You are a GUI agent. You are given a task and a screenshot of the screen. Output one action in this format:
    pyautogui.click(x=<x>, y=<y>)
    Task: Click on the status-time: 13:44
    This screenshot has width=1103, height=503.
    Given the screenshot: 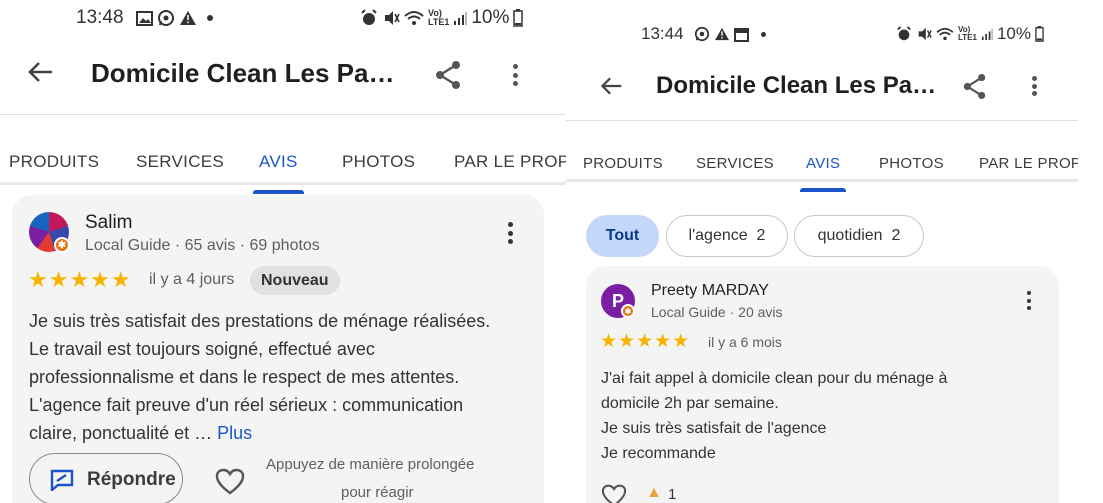 What is the action you would take?
    pyautogui.click(x=662, y=33)
    